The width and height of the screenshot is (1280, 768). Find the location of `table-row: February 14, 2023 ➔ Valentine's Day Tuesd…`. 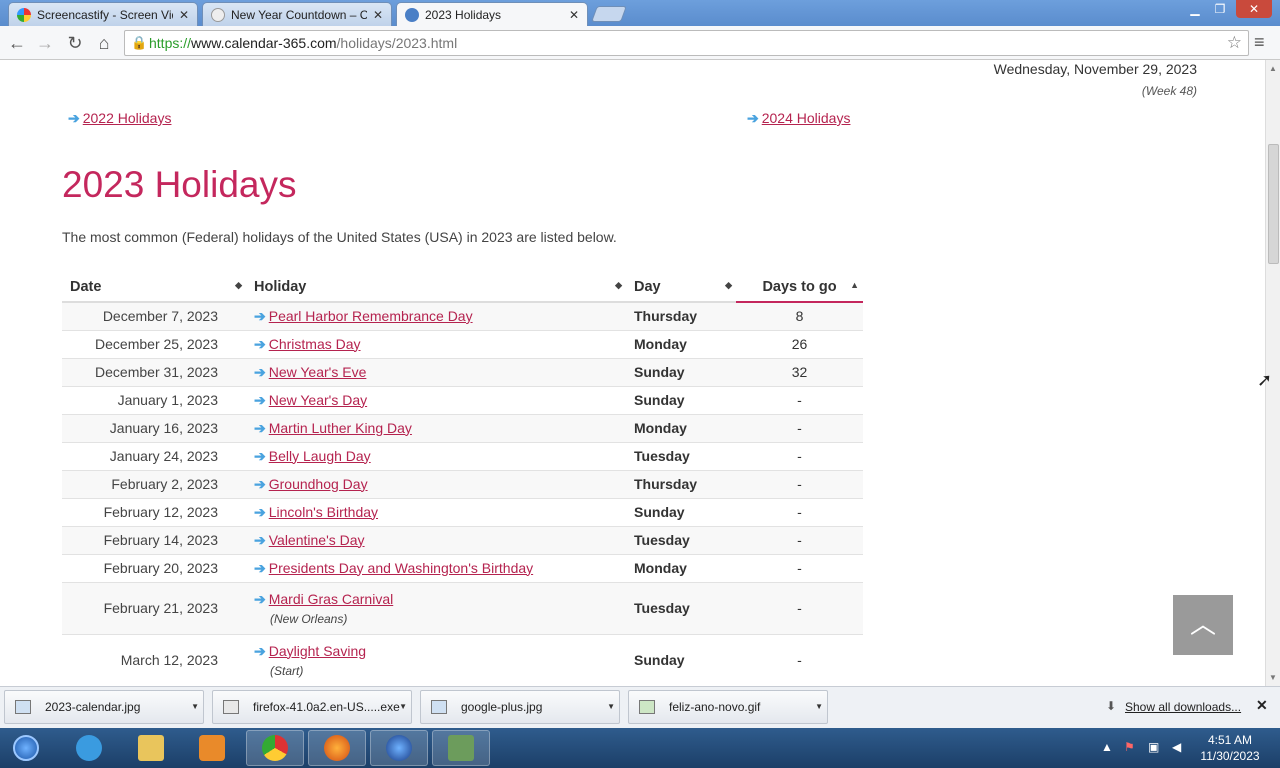

table-row: February 14, 2023 ➔ Valentine's Day Tuesd… is located at coordinates (462, 540).